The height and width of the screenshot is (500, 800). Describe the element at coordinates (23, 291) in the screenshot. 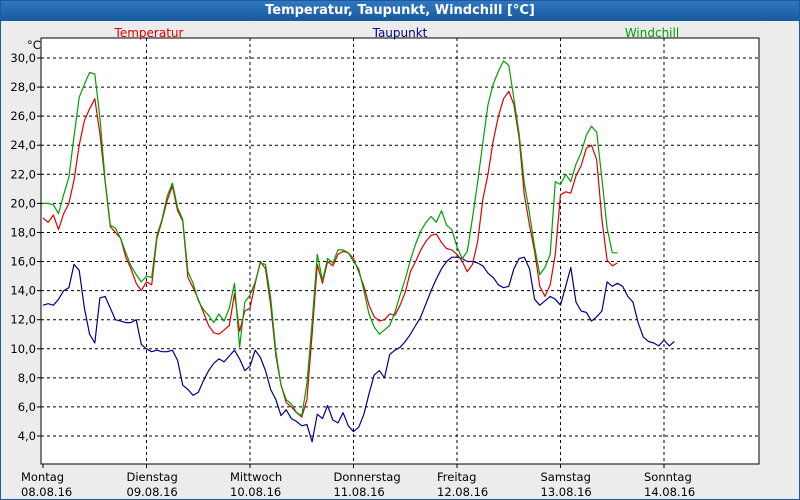

I see `y-tick-label: 14,0` at that location.